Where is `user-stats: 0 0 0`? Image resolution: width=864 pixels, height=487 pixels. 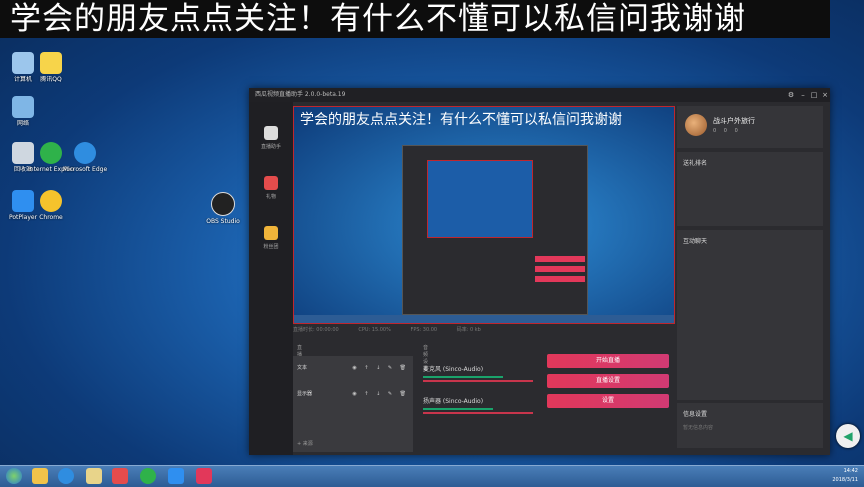
user-stats: 0 0 0 is located at coordinates (728, 131).